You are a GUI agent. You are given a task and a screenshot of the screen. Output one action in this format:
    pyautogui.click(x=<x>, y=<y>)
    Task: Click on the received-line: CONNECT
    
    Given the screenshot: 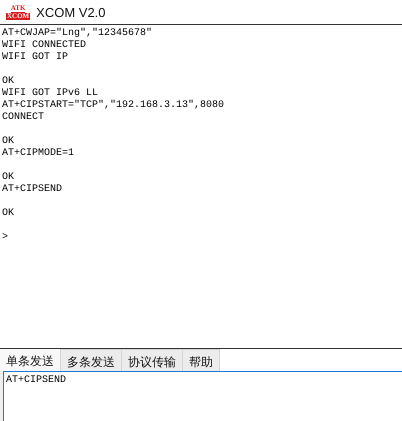 What is the action you would take?
    pyautogui.click(x=23, y=118)
    